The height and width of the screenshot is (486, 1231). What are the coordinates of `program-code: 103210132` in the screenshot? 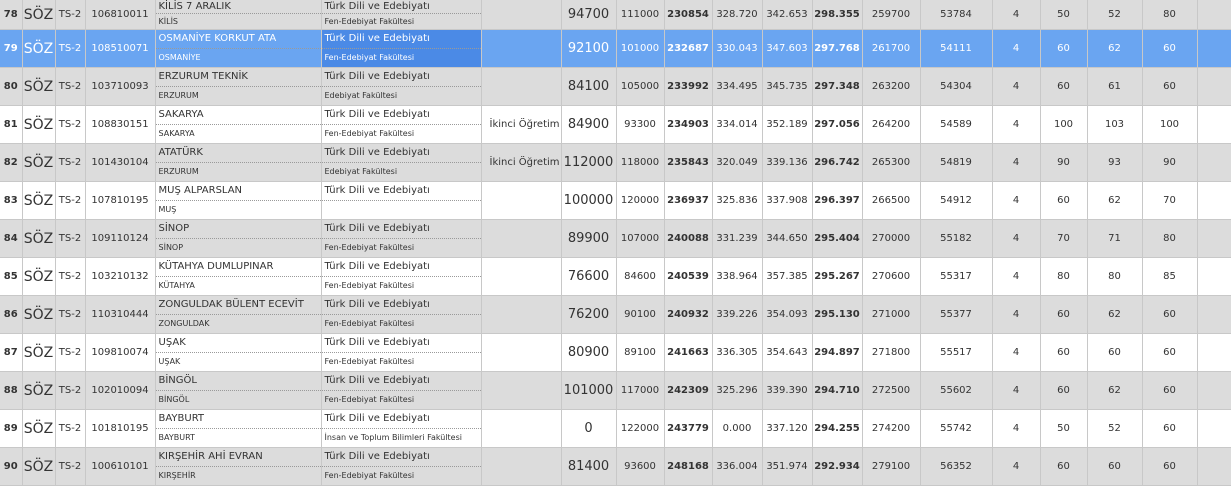 It's located at (120, 276).